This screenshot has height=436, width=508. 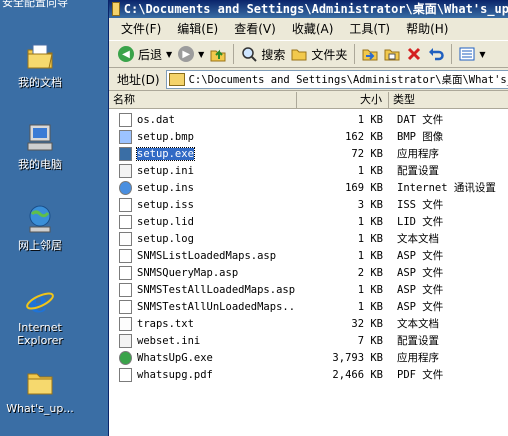 What do you see at coordinates (308, 289) in the screenshot?
I see `file-row: SNMSTestAllLoadedMaps.asp 1 KB ASP 文件` at bounding box center [308, 289].